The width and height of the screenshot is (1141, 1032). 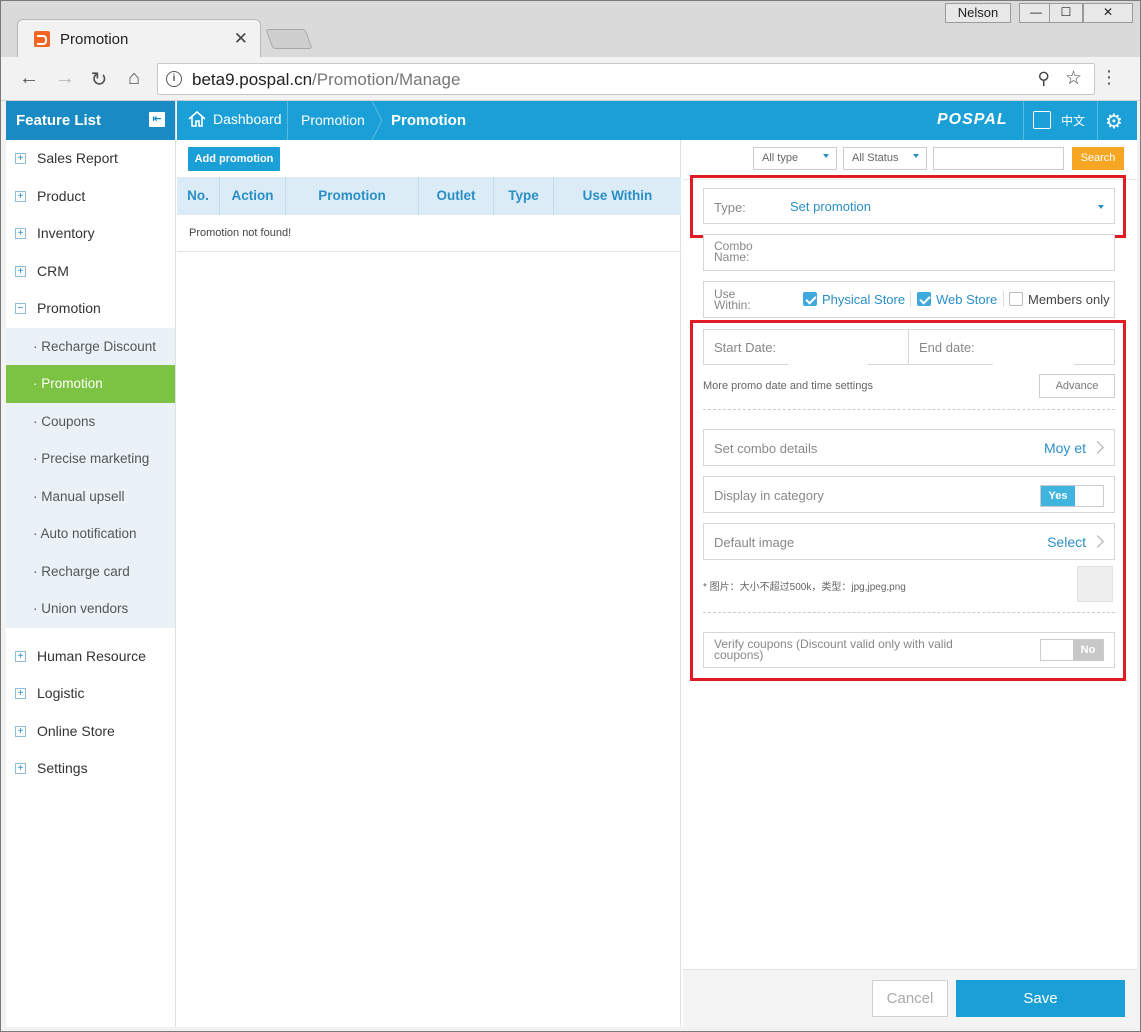 I want to click on browser-menu-icon: ⋮, so click(x=1109, y=77).